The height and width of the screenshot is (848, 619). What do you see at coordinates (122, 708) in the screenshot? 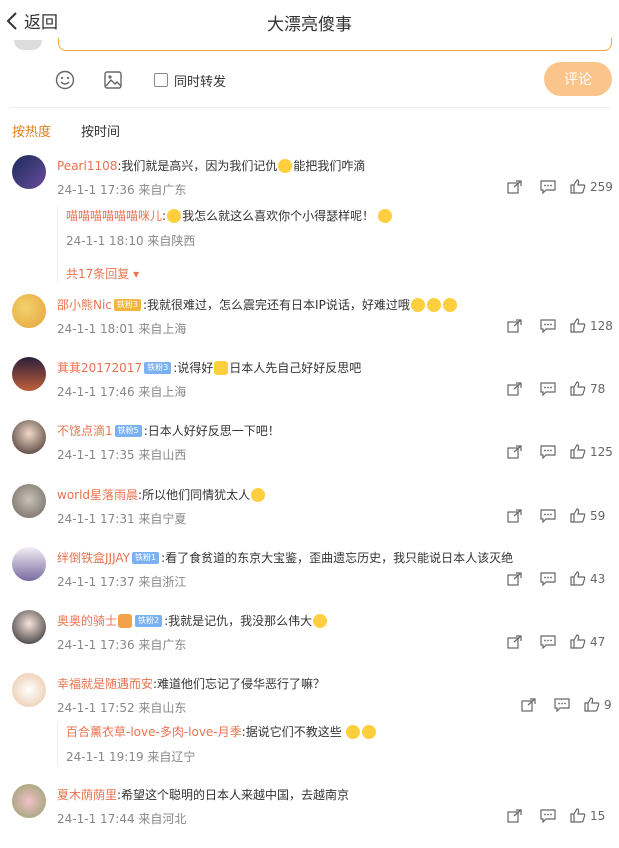
I see `comment-meta: 24-1-1 17:52 来自山东` at bounding box center [122, 708].